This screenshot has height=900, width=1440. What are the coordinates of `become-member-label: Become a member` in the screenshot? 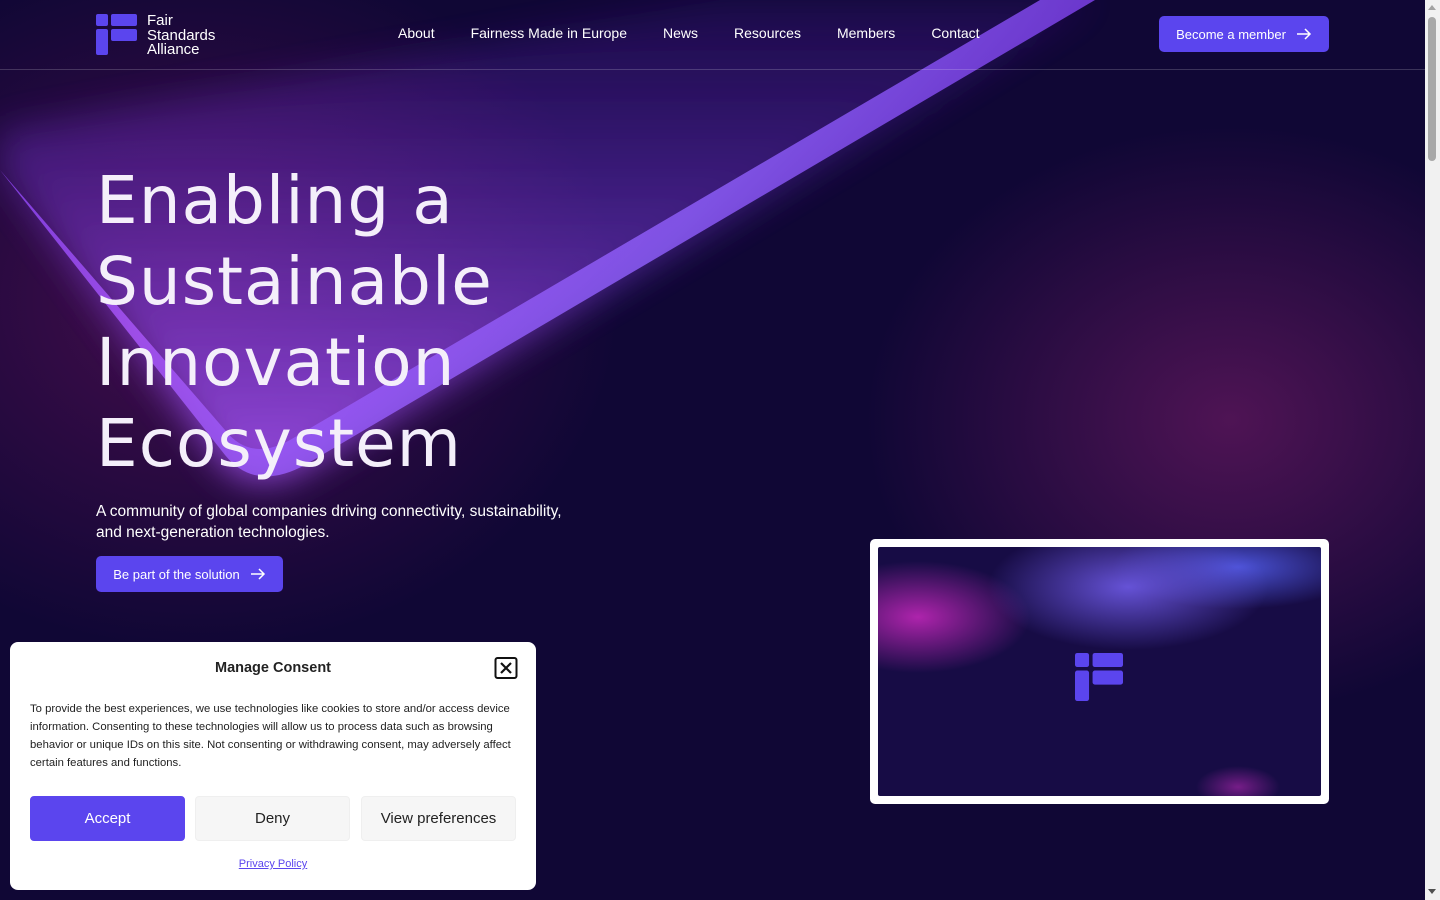 It's located at (1231, 34).